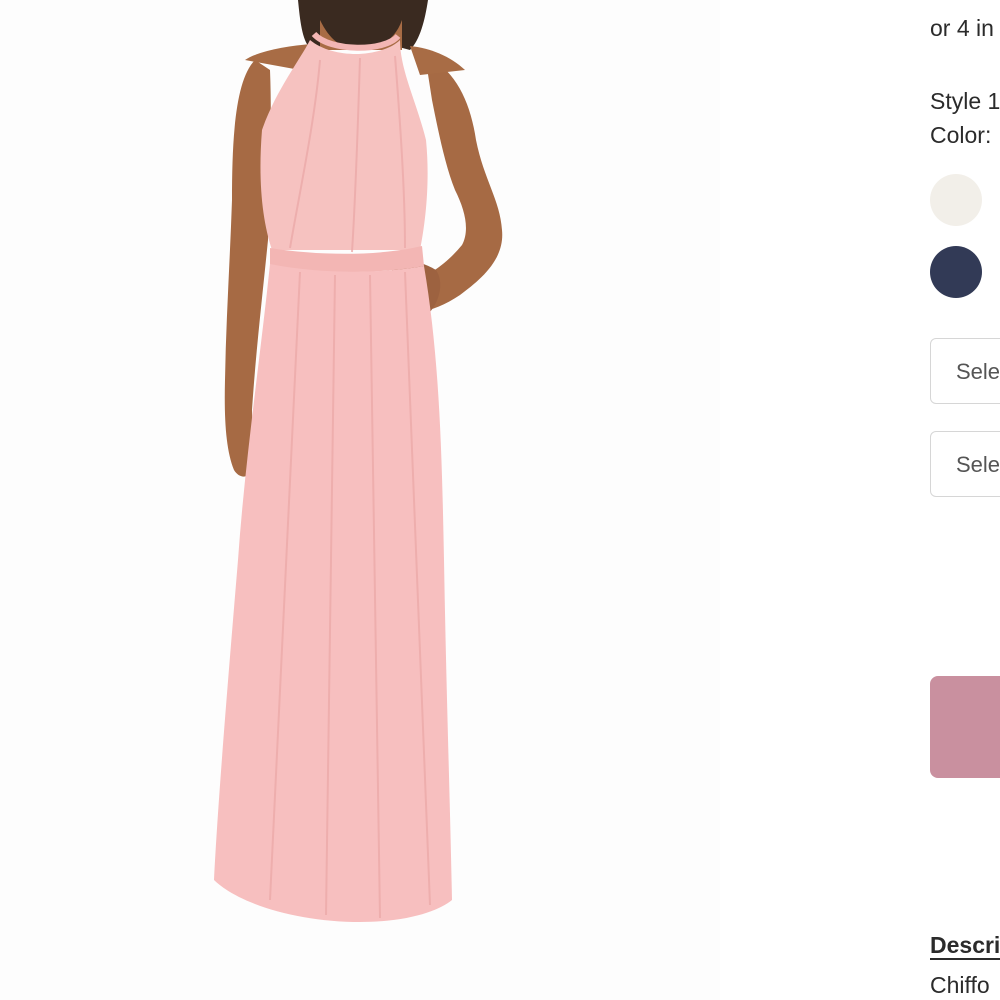  What do you see at coordinates (961, 135) in the screenshot?
I see `color-label: Color:` at bounding box center [961, 135].